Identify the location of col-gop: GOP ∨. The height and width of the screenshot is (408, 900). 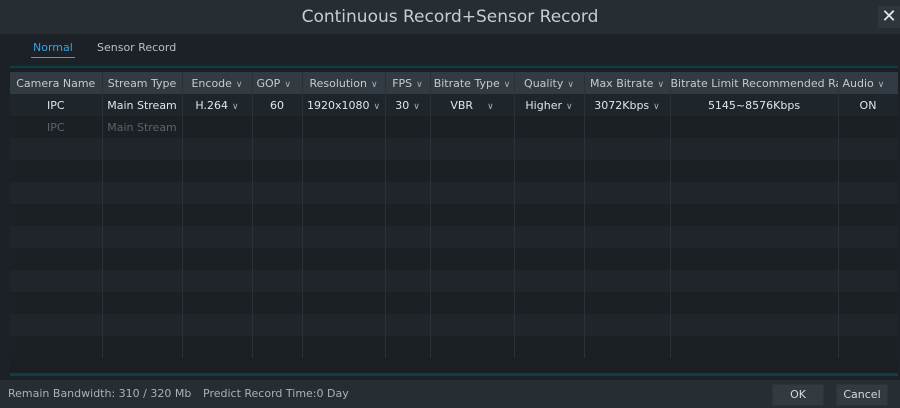
(277, 83).